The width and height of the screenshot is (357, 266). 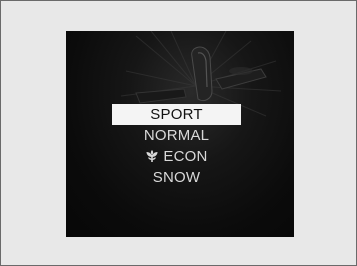 I want to click on eco-leaf-icon, so click(x=152, y=156).